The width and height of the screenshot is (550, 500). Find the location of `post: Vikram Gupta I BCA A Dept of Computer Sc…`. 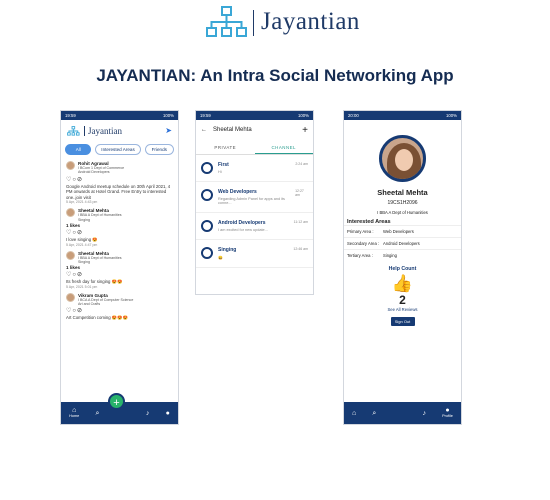

post: Vikram Gupta I BCA A Dept of Computer Sc… is located at coordinates (119, 307).